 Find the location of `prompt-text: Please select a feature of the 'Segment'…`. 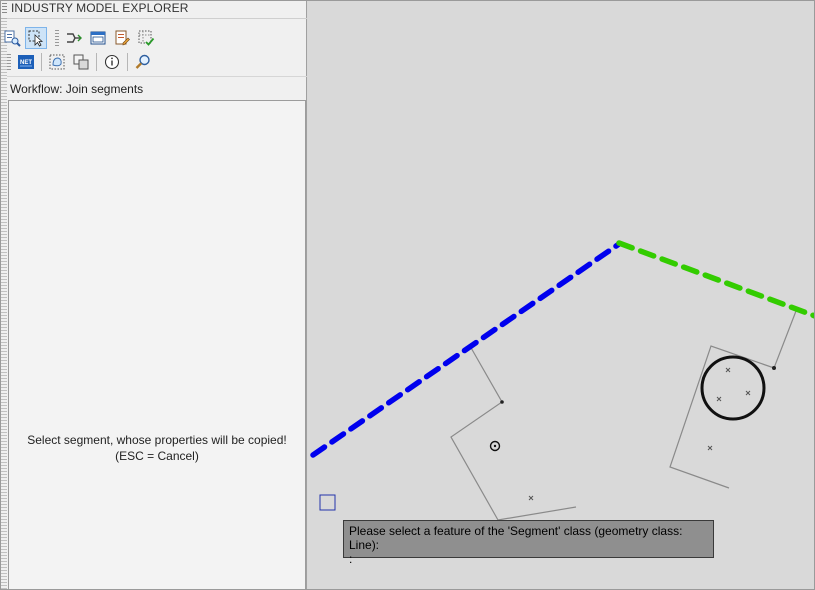

prompt-text: Please select a feature of the 'Segment'… is located at coordinates (516, 538).